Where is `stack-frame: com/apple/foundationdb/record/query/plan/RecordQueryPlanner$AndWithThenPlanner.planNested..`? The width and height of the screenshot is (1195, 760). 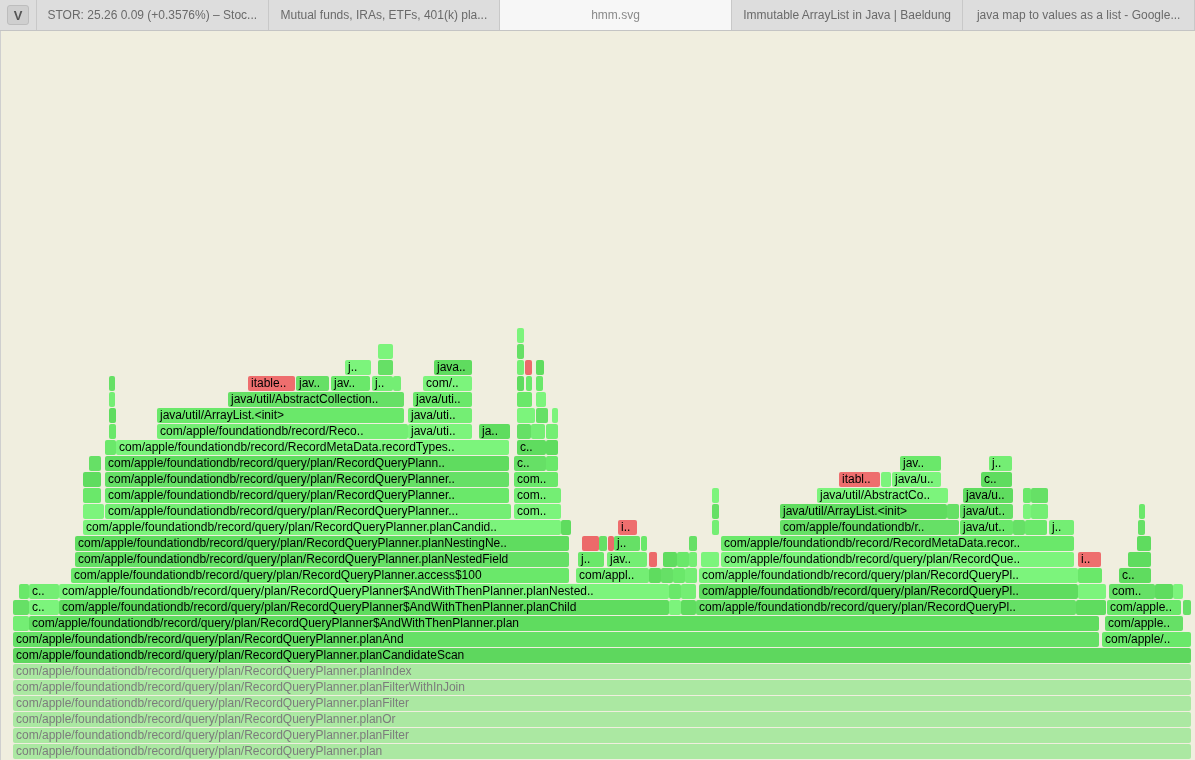 stack-frame: com/apple/foundationdb/record/query/plan/RecordQueryPlanner$AndWithThenPlanner.planNested.. is located at coordinates (364, 591).